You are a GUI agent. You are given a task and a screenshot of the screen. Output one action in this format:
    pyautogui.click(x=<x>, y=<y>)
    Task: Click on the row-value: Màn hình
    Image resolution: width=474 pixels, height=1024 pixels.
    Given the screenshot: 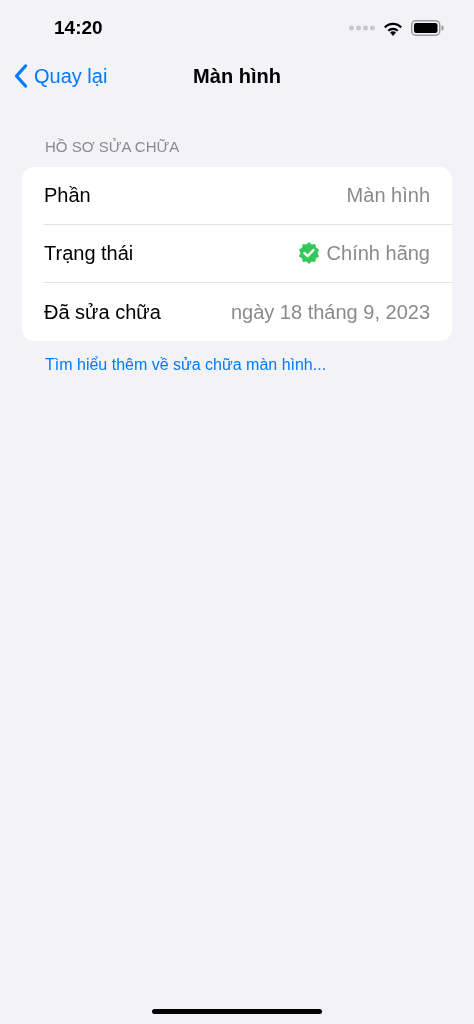 What is the action you would take?
    pyautogui.click(x=388, y=195)
    